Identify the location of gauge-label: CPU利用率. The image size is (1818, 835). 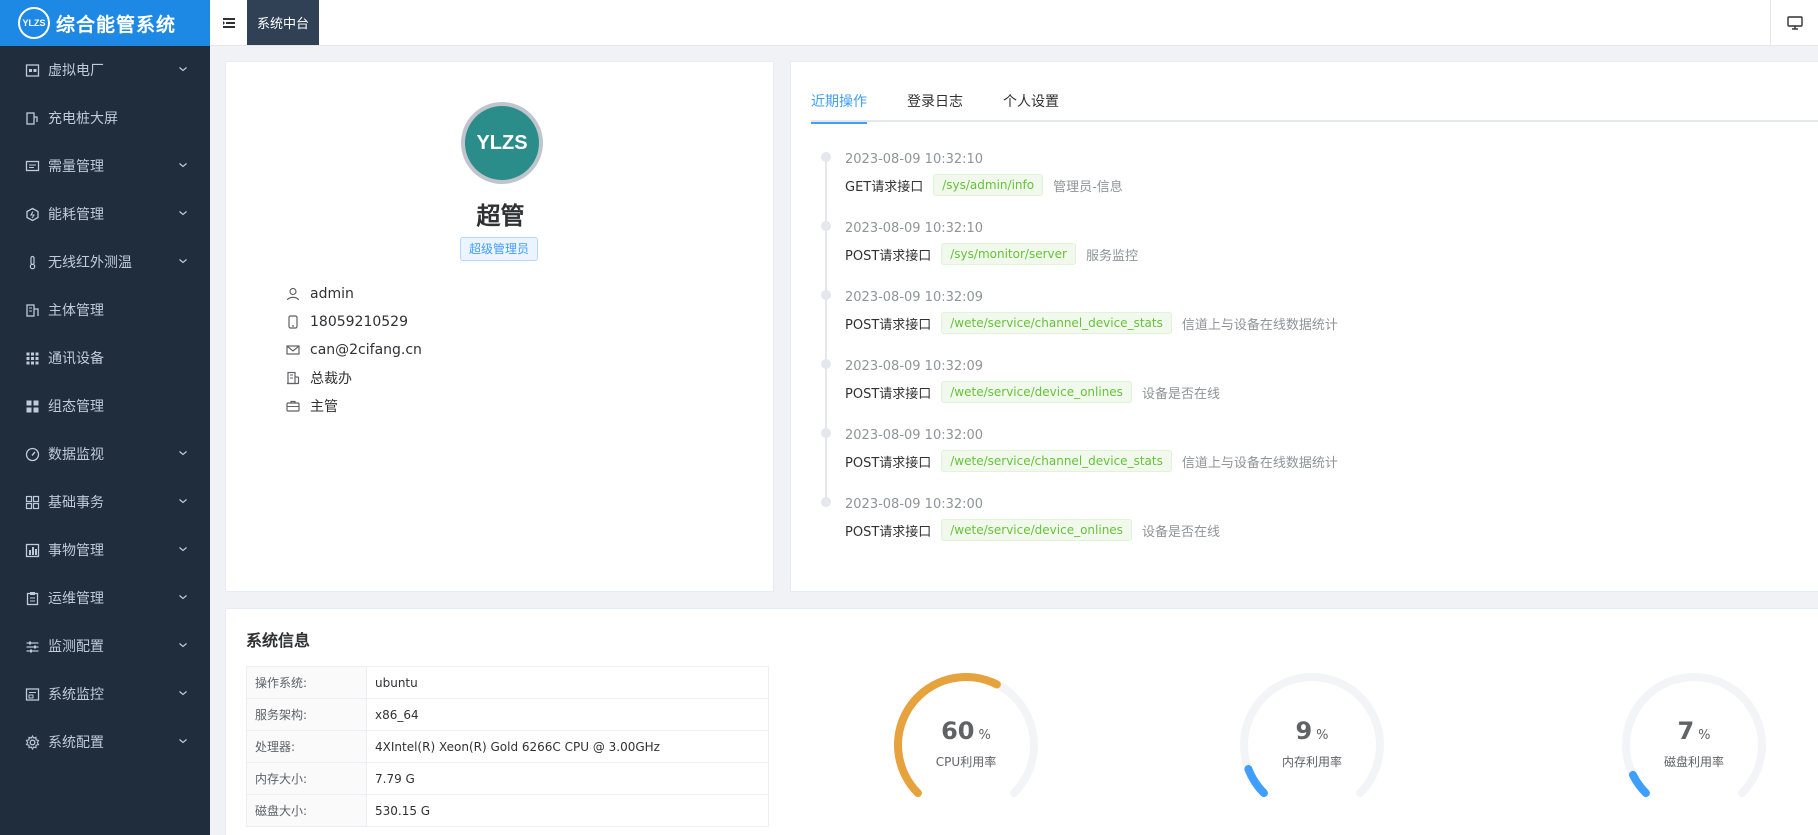
(966, 762).